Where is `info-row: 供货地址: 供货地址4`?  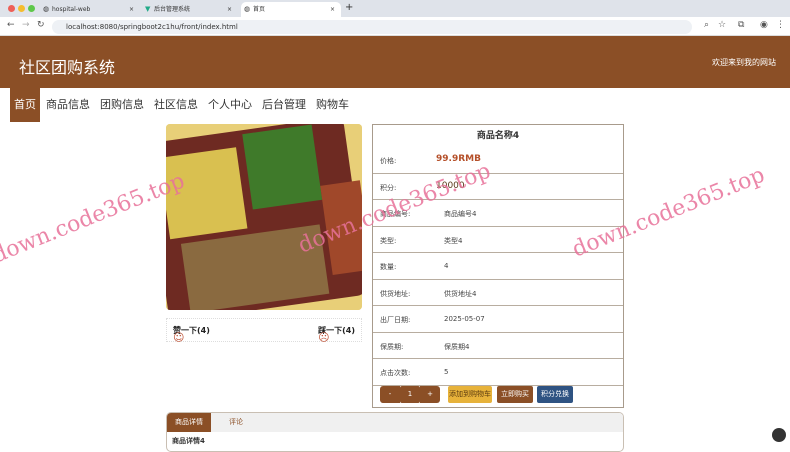
info-row: 供货地址: 供货地址4 is located at coordinates (498, 293).